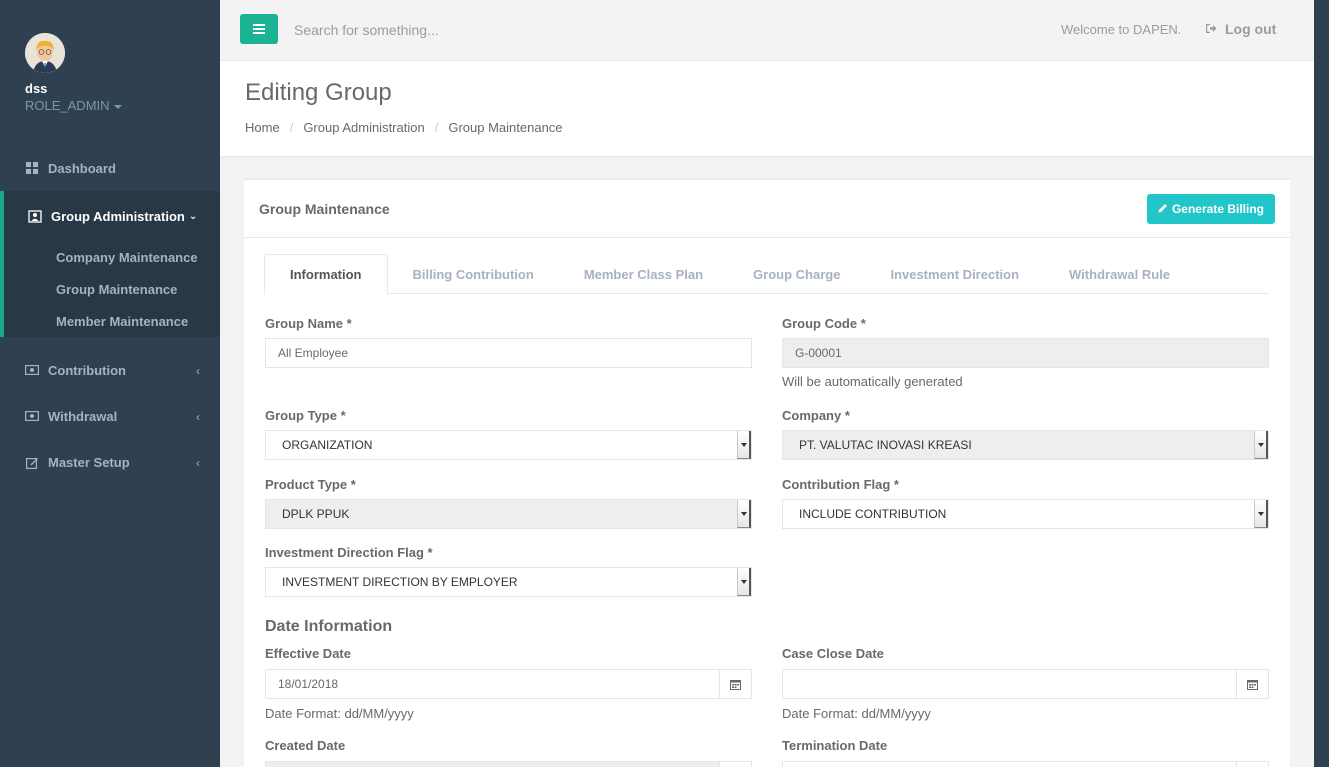  I want to click on edit-icon, so click(32, 462).